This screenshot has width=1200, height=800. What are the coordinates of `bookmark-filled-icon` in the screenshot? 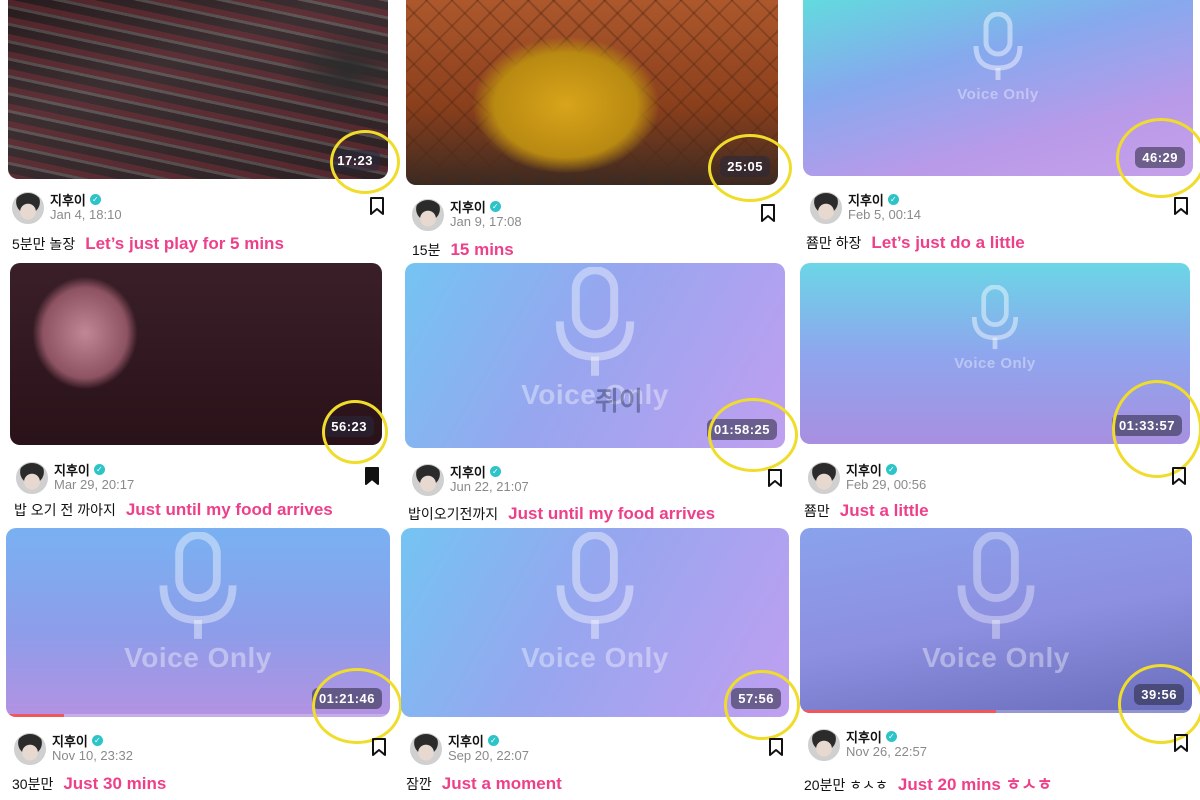 It's located at (372, 476).